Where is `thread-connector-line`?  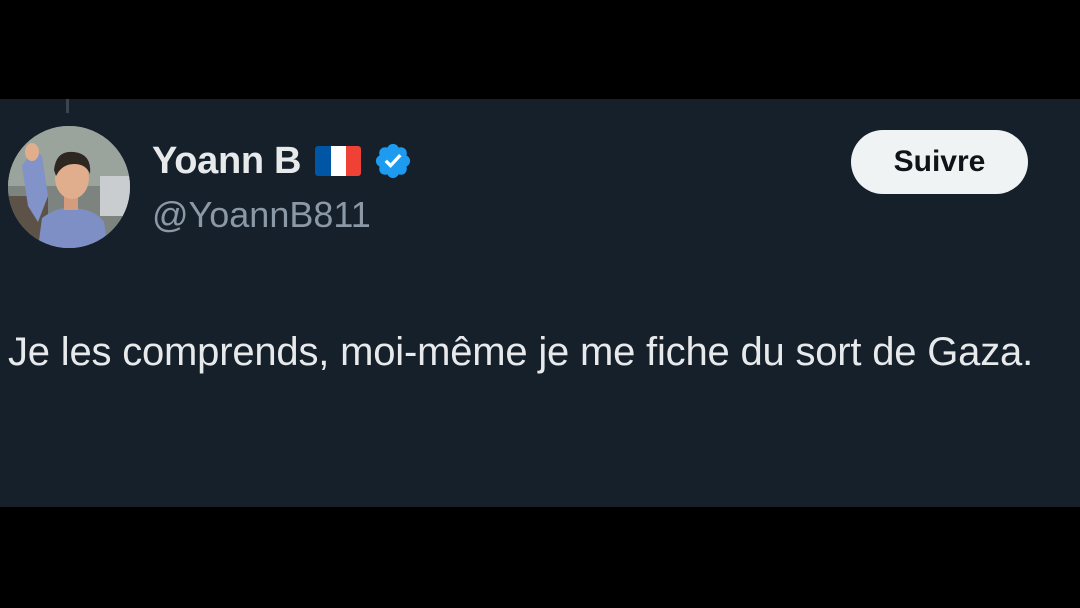 thread-connector-line is located at coordinates (67, 106).